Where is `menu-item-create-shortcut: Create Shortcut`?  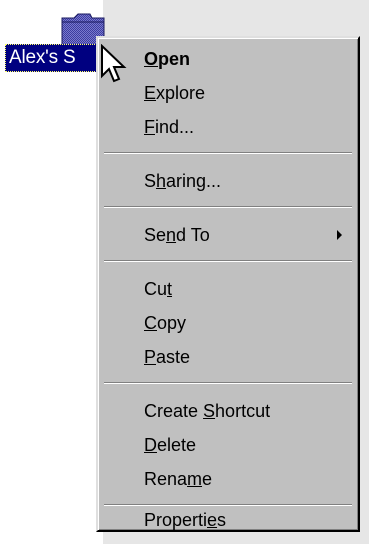 menu-item-create-shortcut: Create Shortcut is located at coordinates (228, 411).